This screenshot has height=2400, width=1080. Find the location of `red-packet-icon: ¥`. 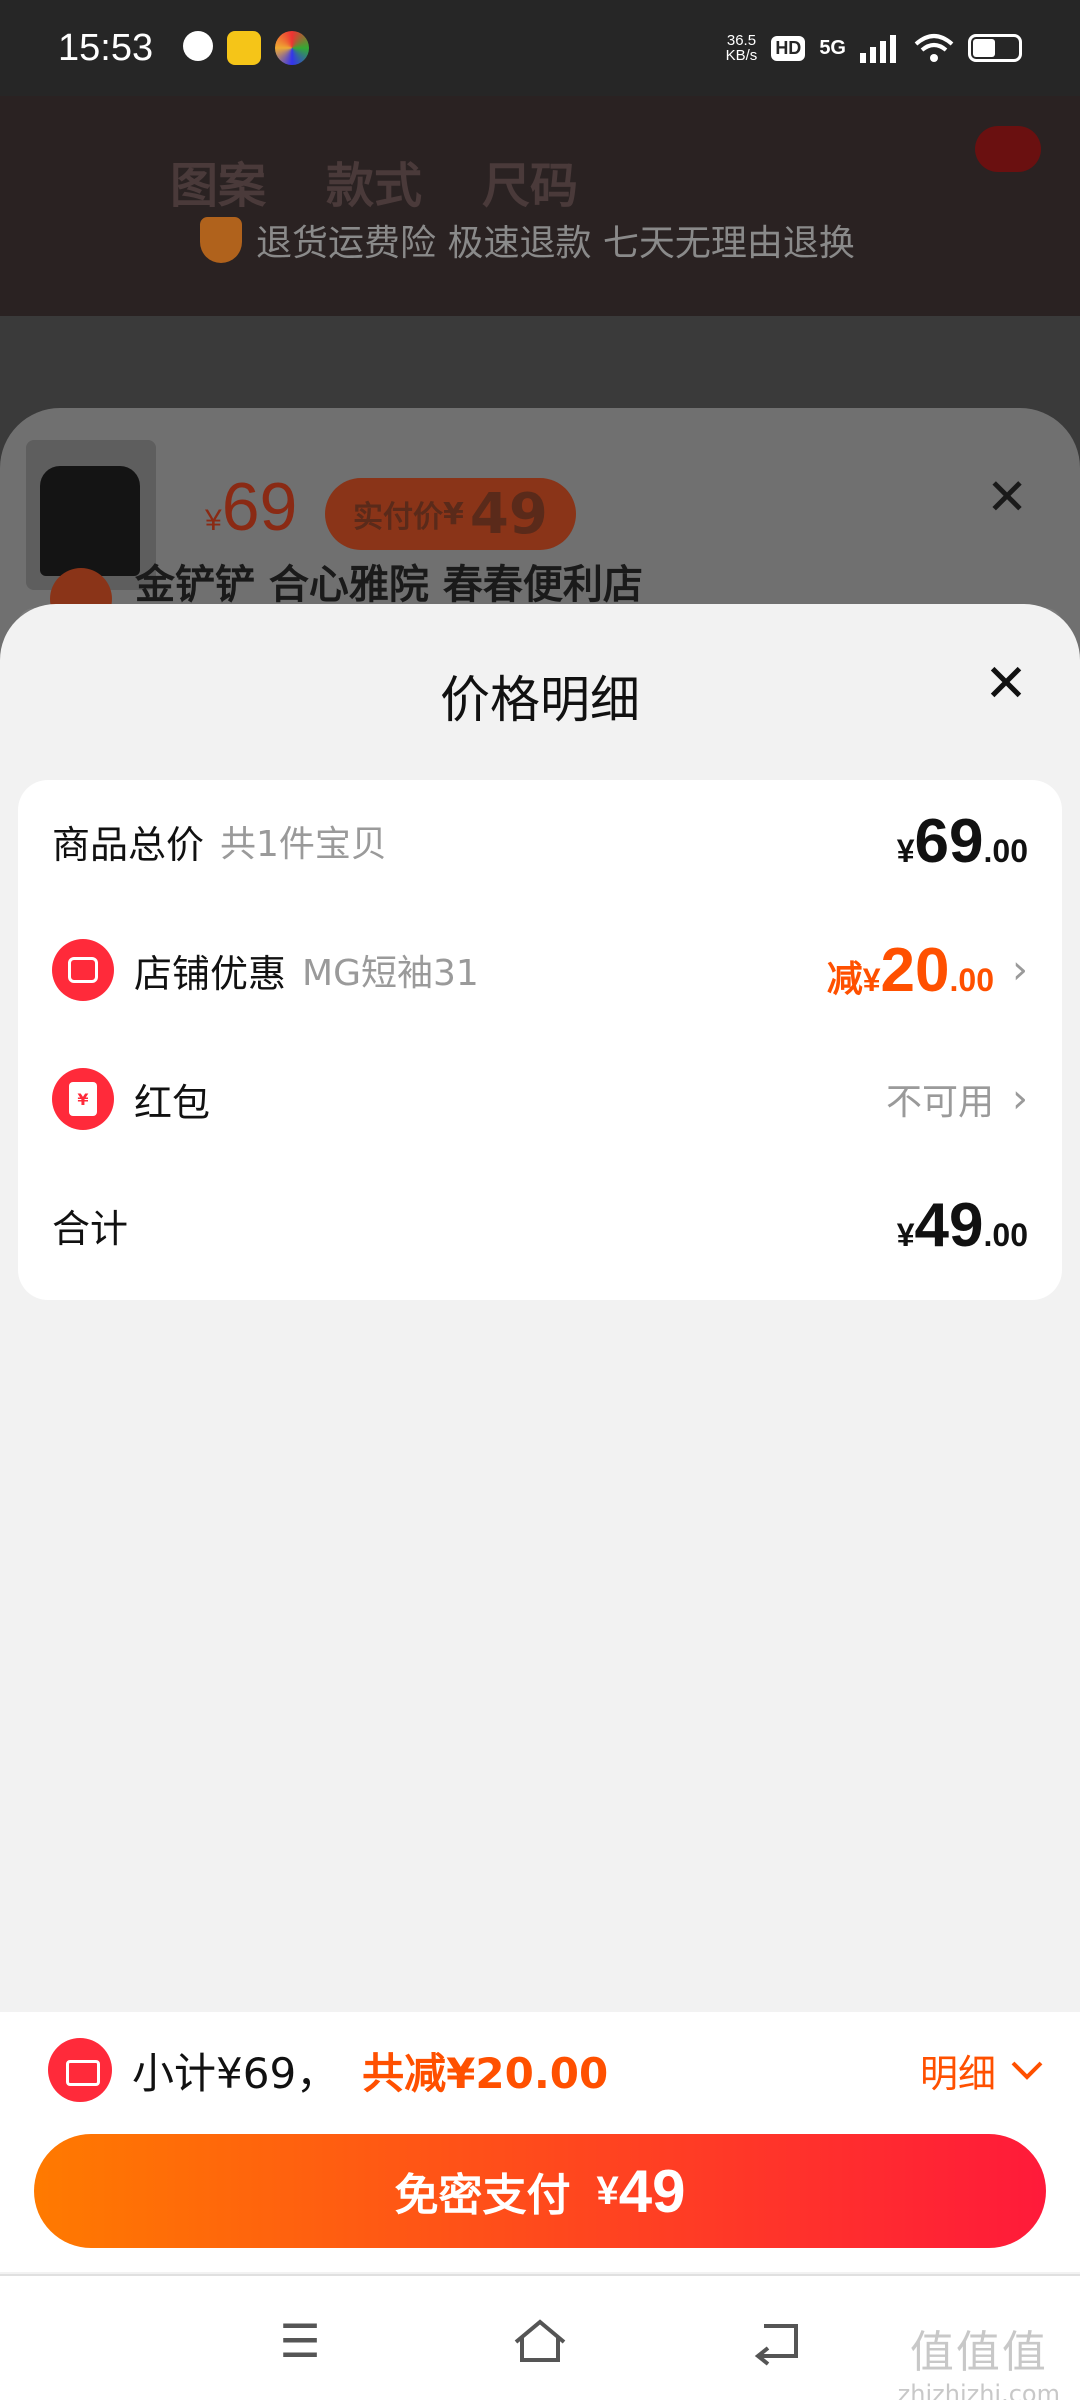

red-packet-icon: ¥ is located at coordinates (83, 1099).